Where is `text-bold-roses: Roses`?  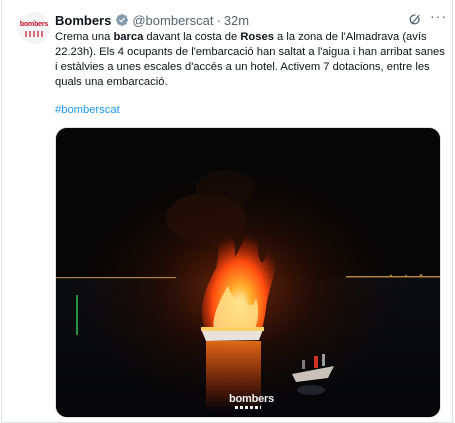
text-bold-roses: Roses is located at coordinates (257, 37).